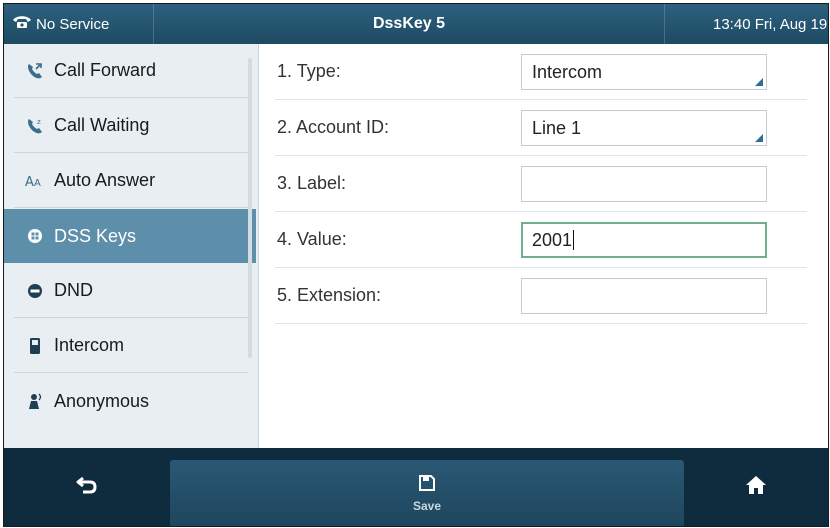 The image size is (830, 528). What do you see at coordinates (250, 208) in the screenshot?
I see `sidebar-scrollbar` at bounding box center [250, 208].